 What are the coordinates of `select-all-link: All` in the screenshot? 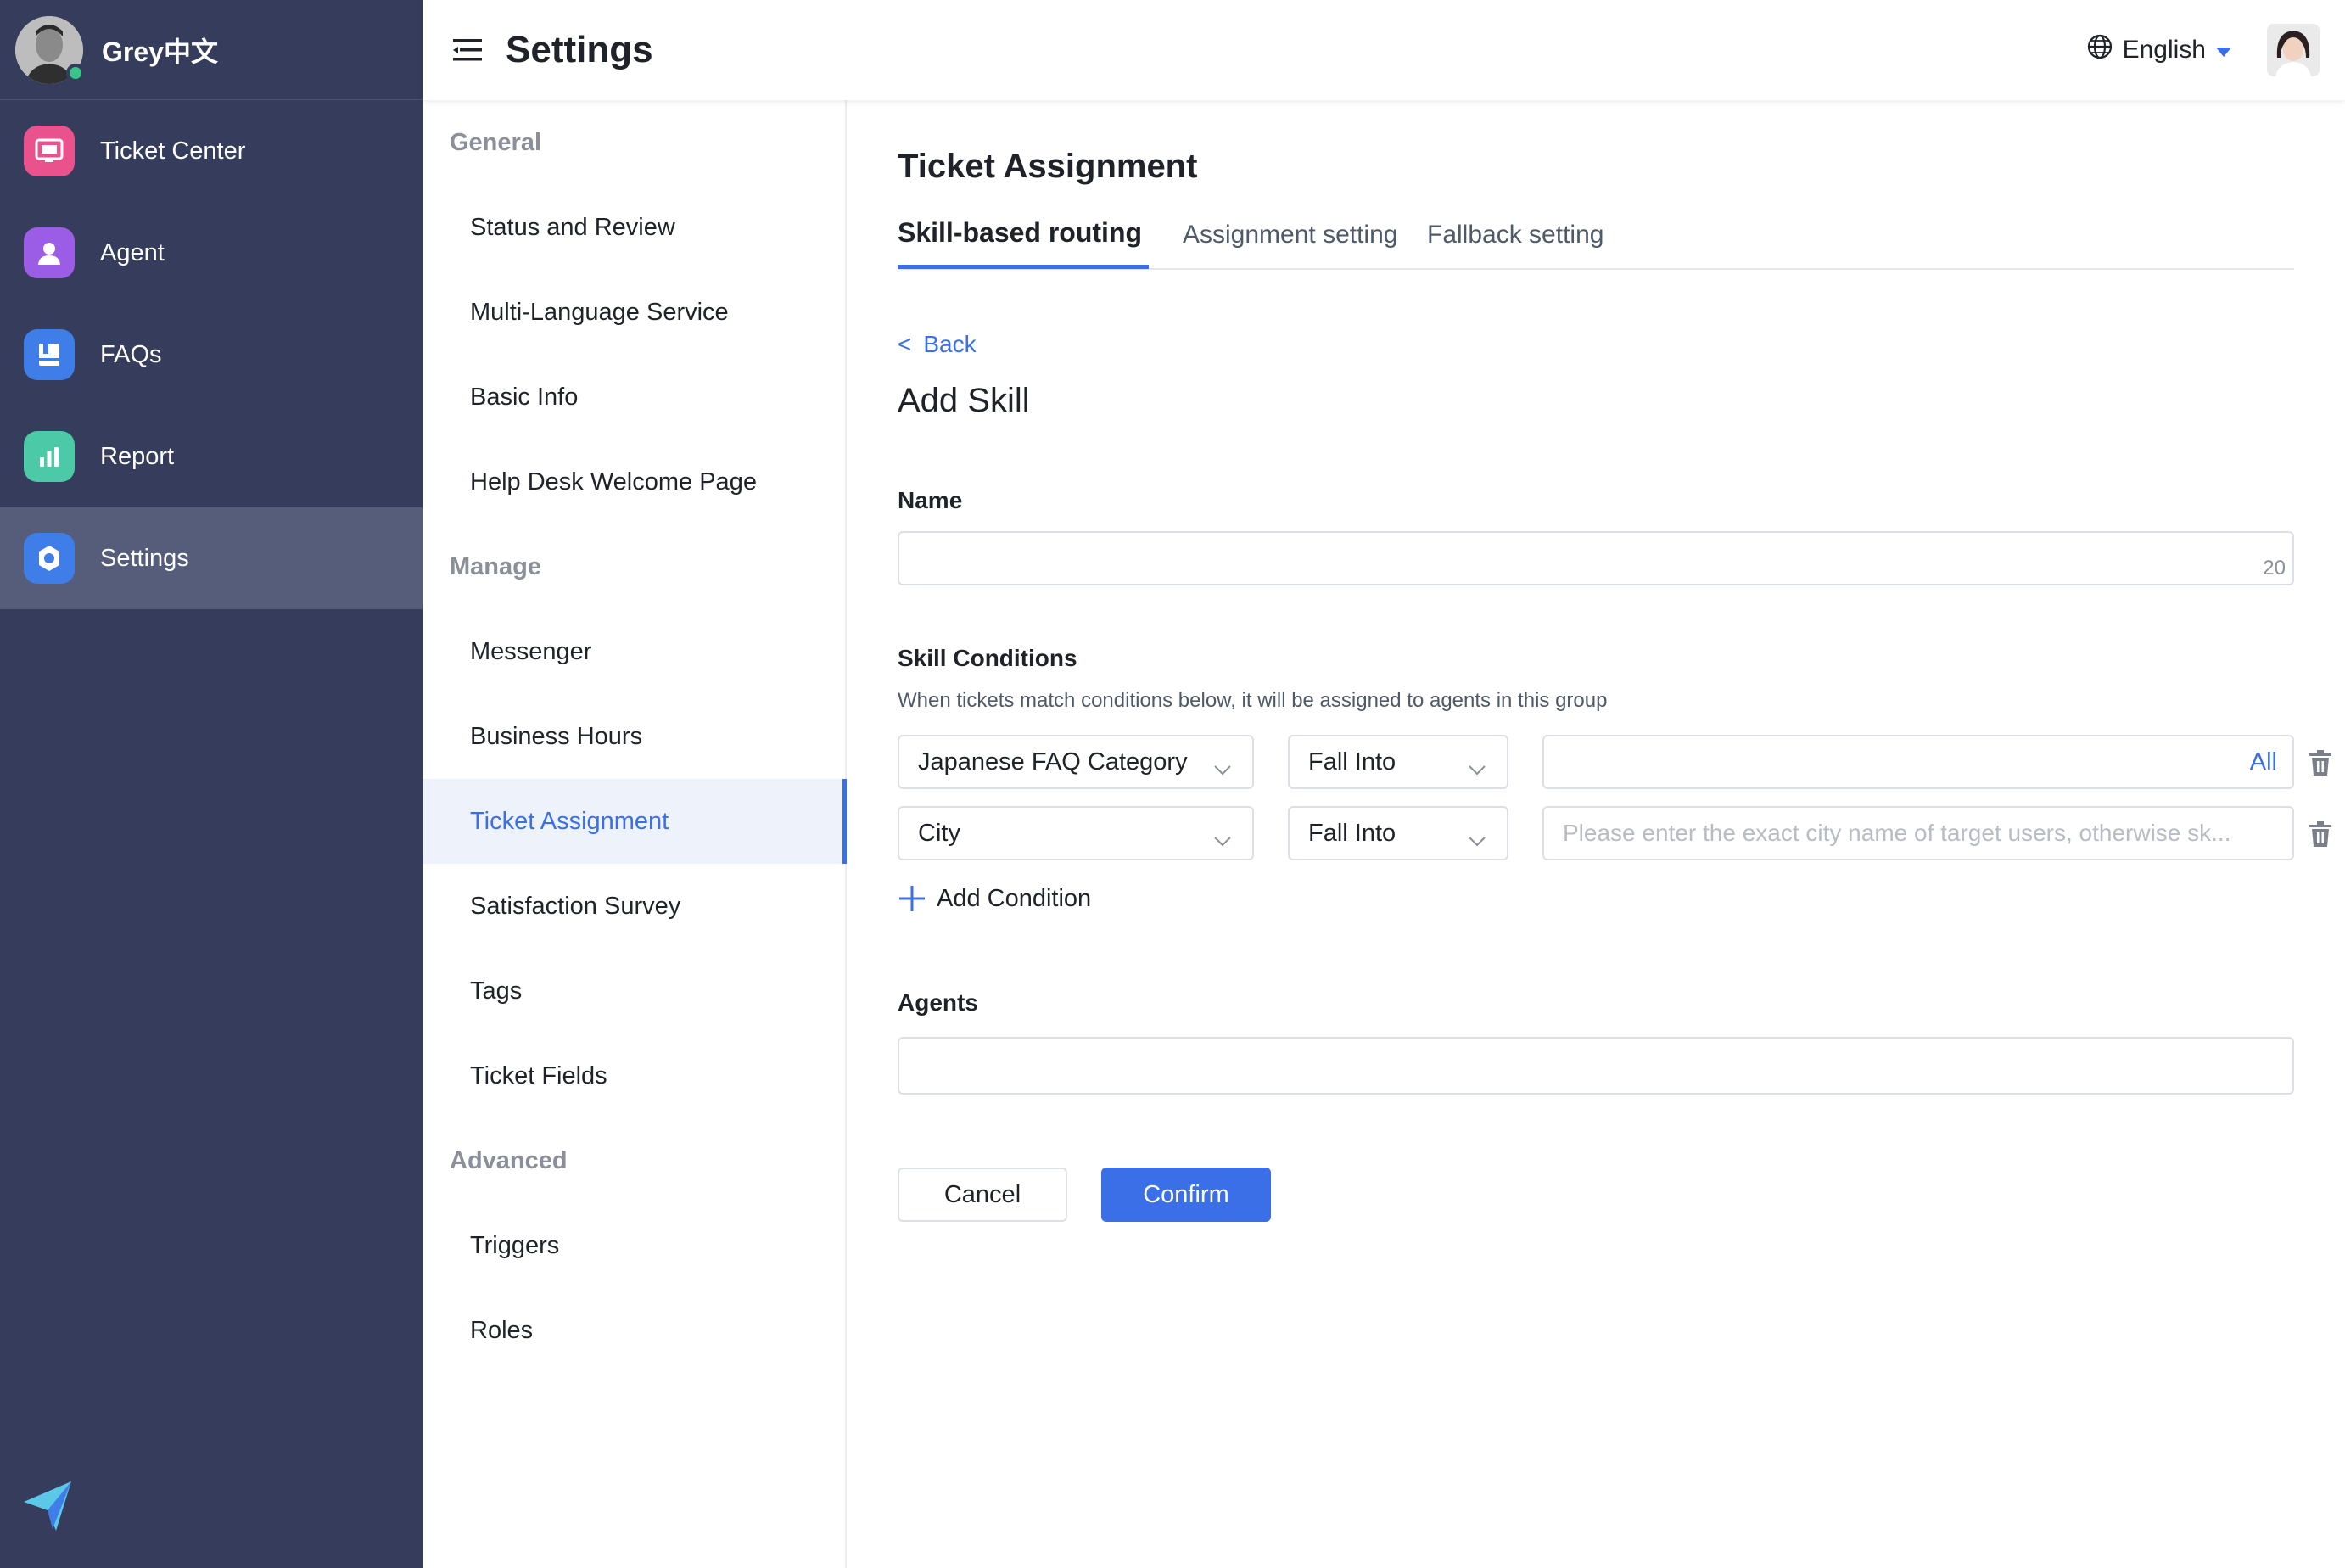 It's located at (2264, 762).